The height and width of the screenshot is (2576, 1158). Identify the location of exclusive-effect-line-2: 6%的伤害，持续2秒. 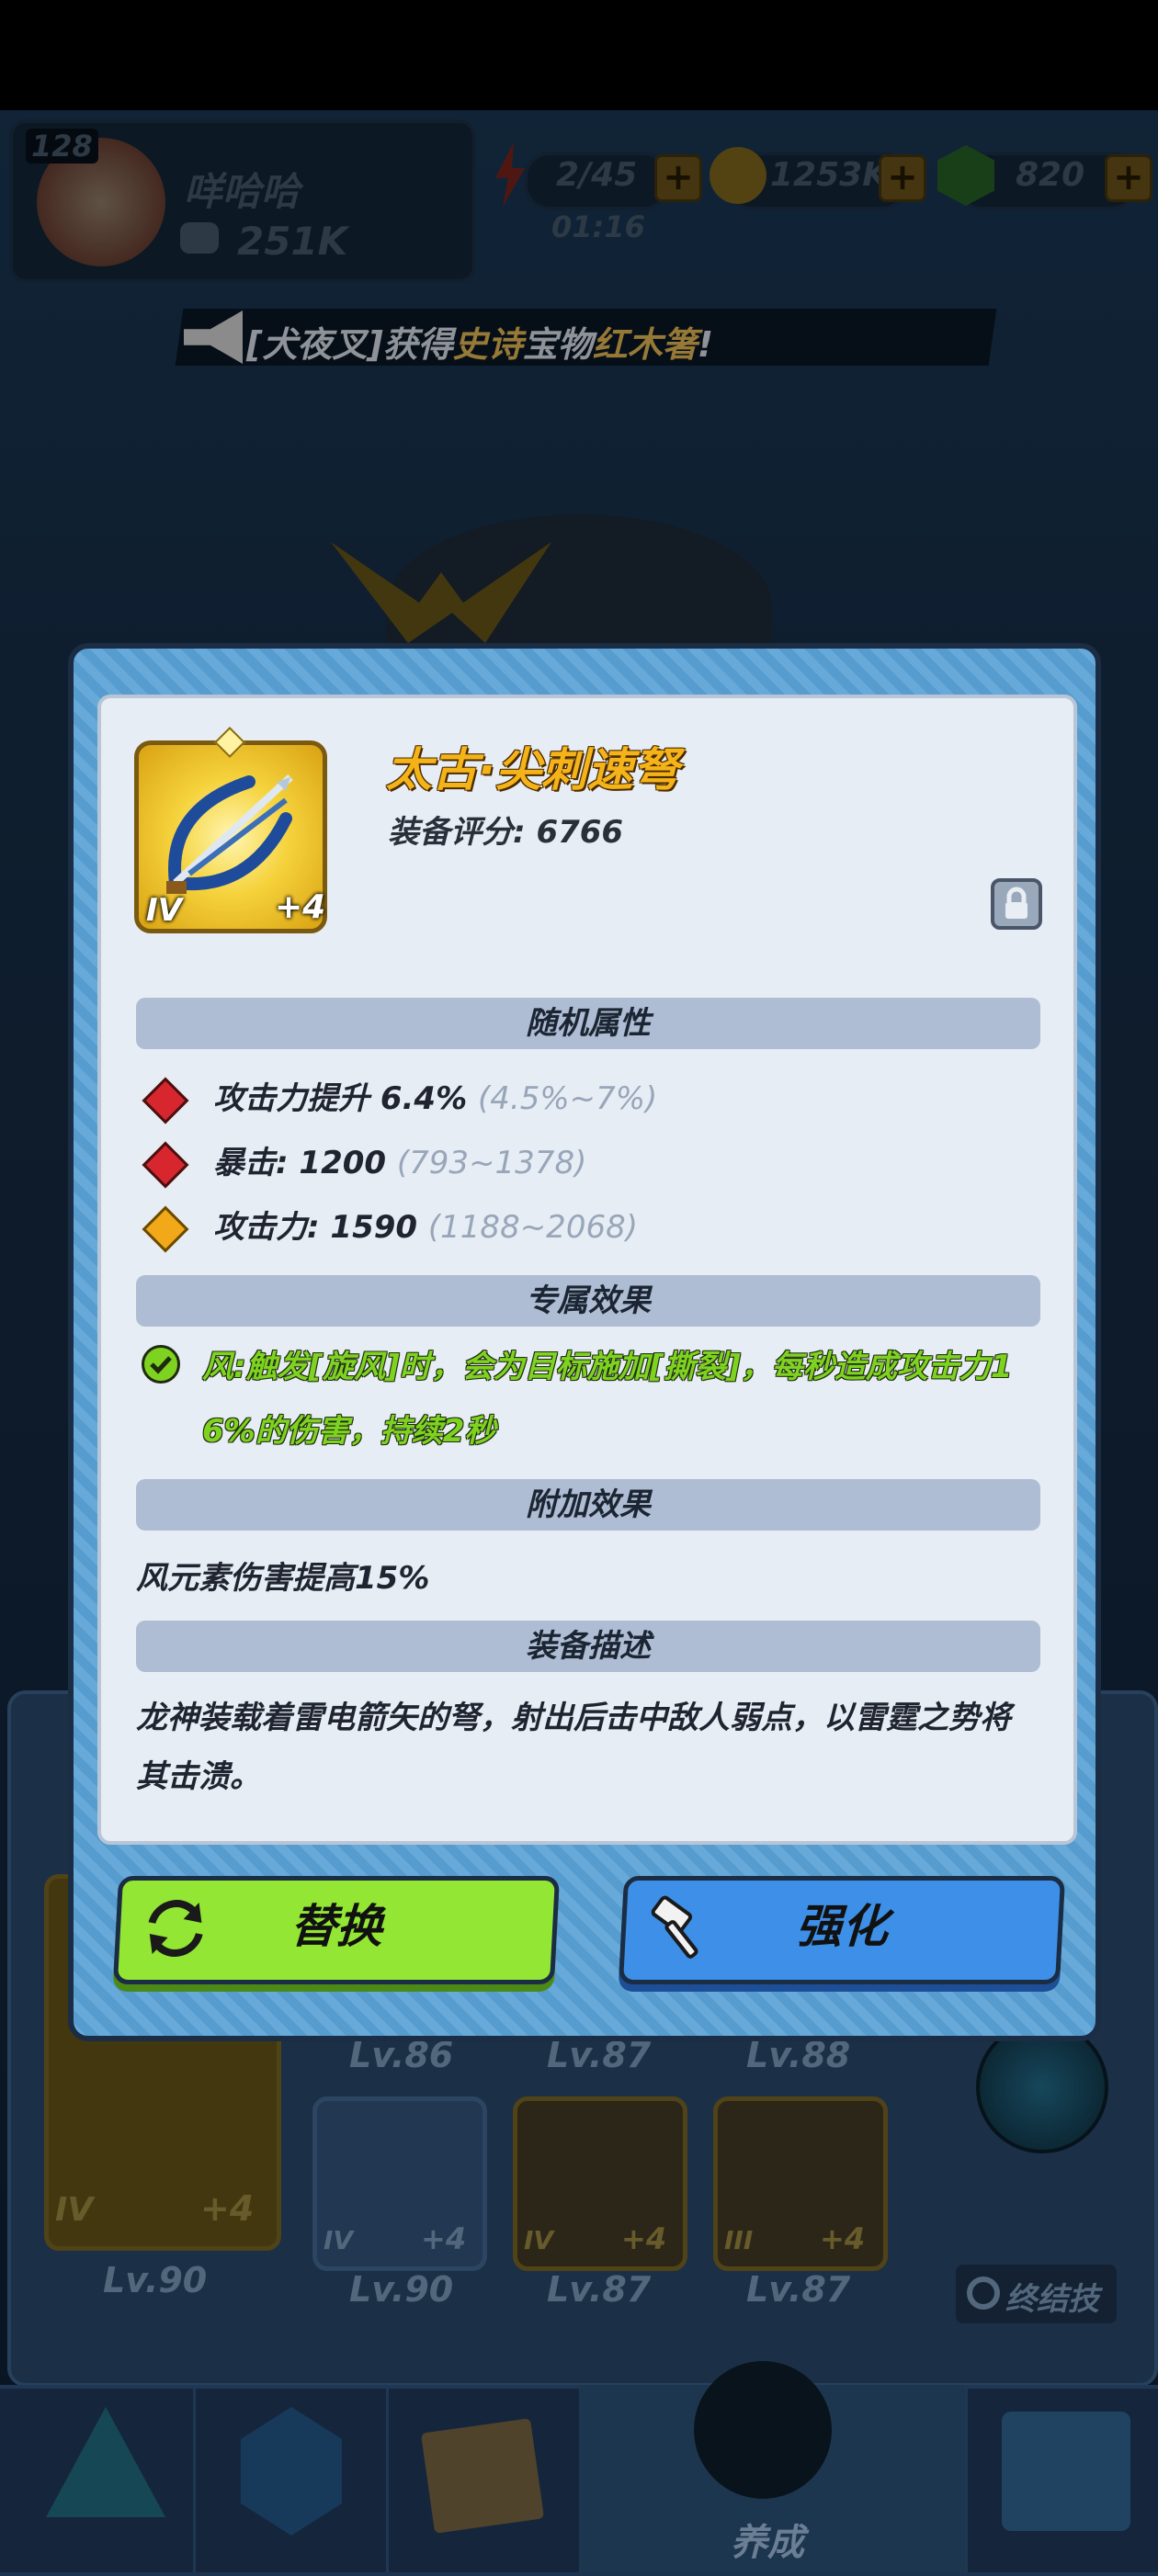
(349, 1431).